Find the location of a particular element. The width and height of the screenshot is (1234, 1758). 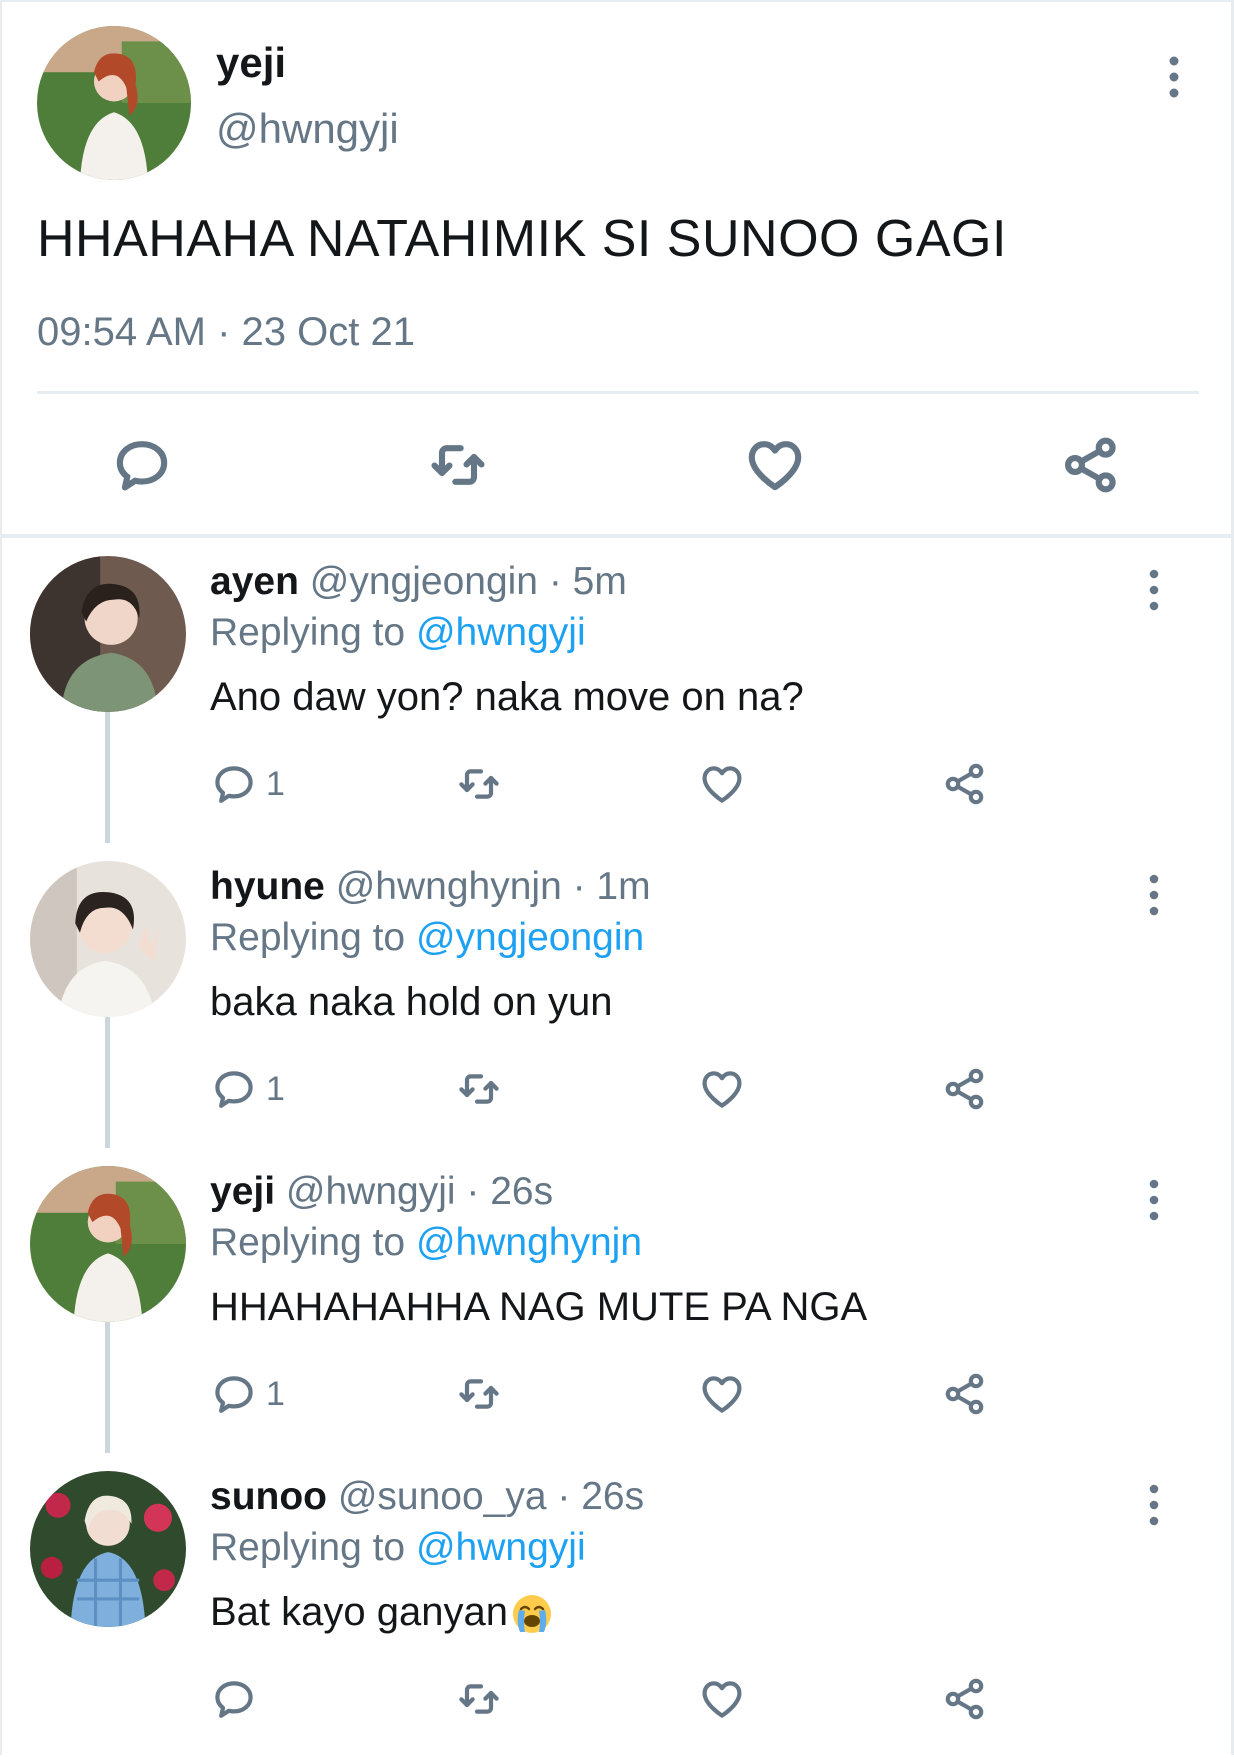

tweet-timestamp: 09:54 AM · 23 Oct 21 is located at coordinates (226, 332).